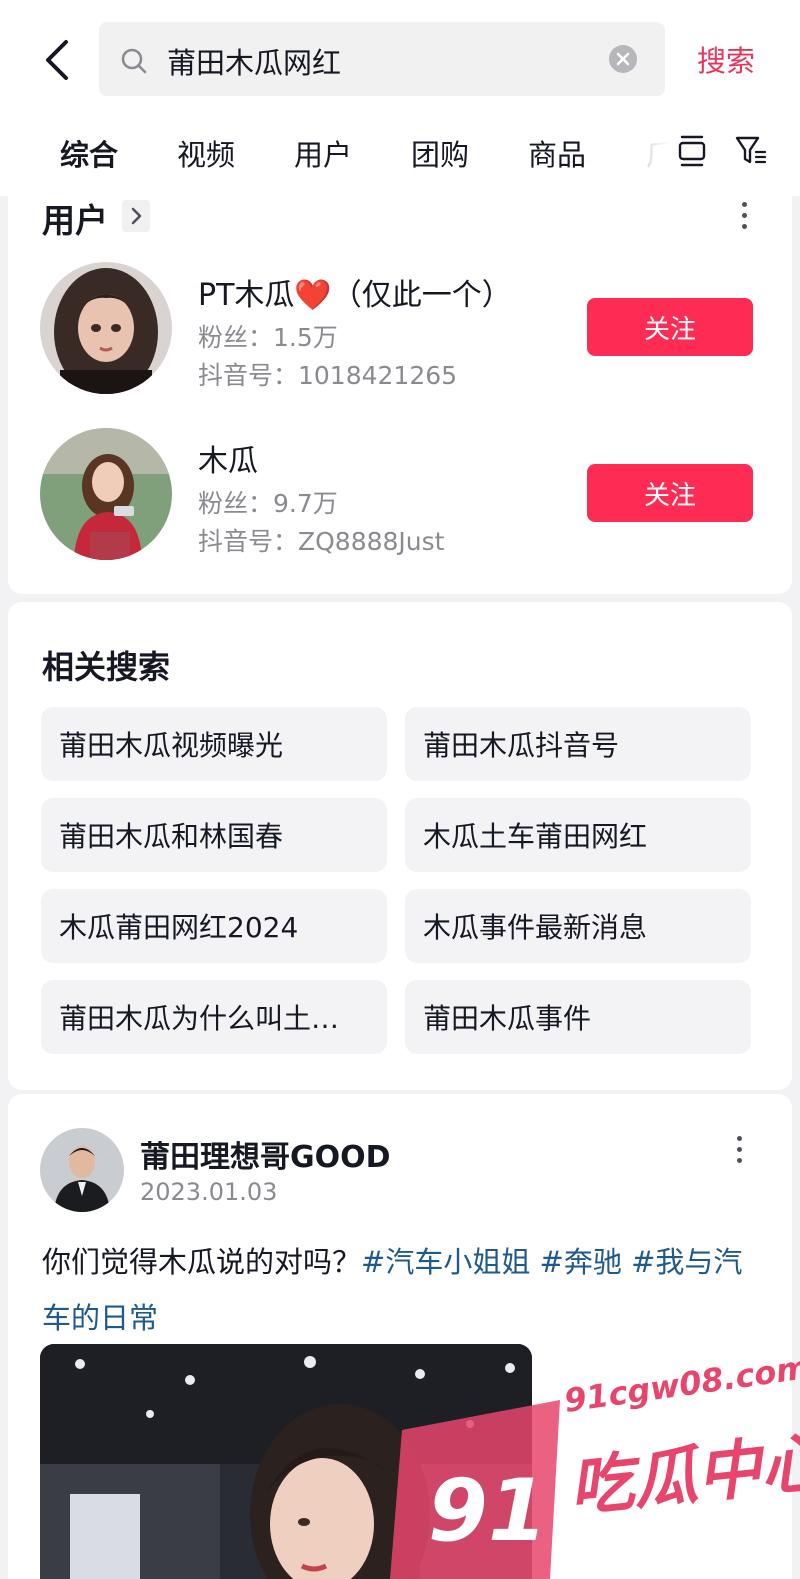 The image size is (800, 1579). What do you see at coordinates (321, 541) in the screenshot?
I see `user-douyin-id: 抖音号：ZQ8888Just` at bounding box center [321, 541].